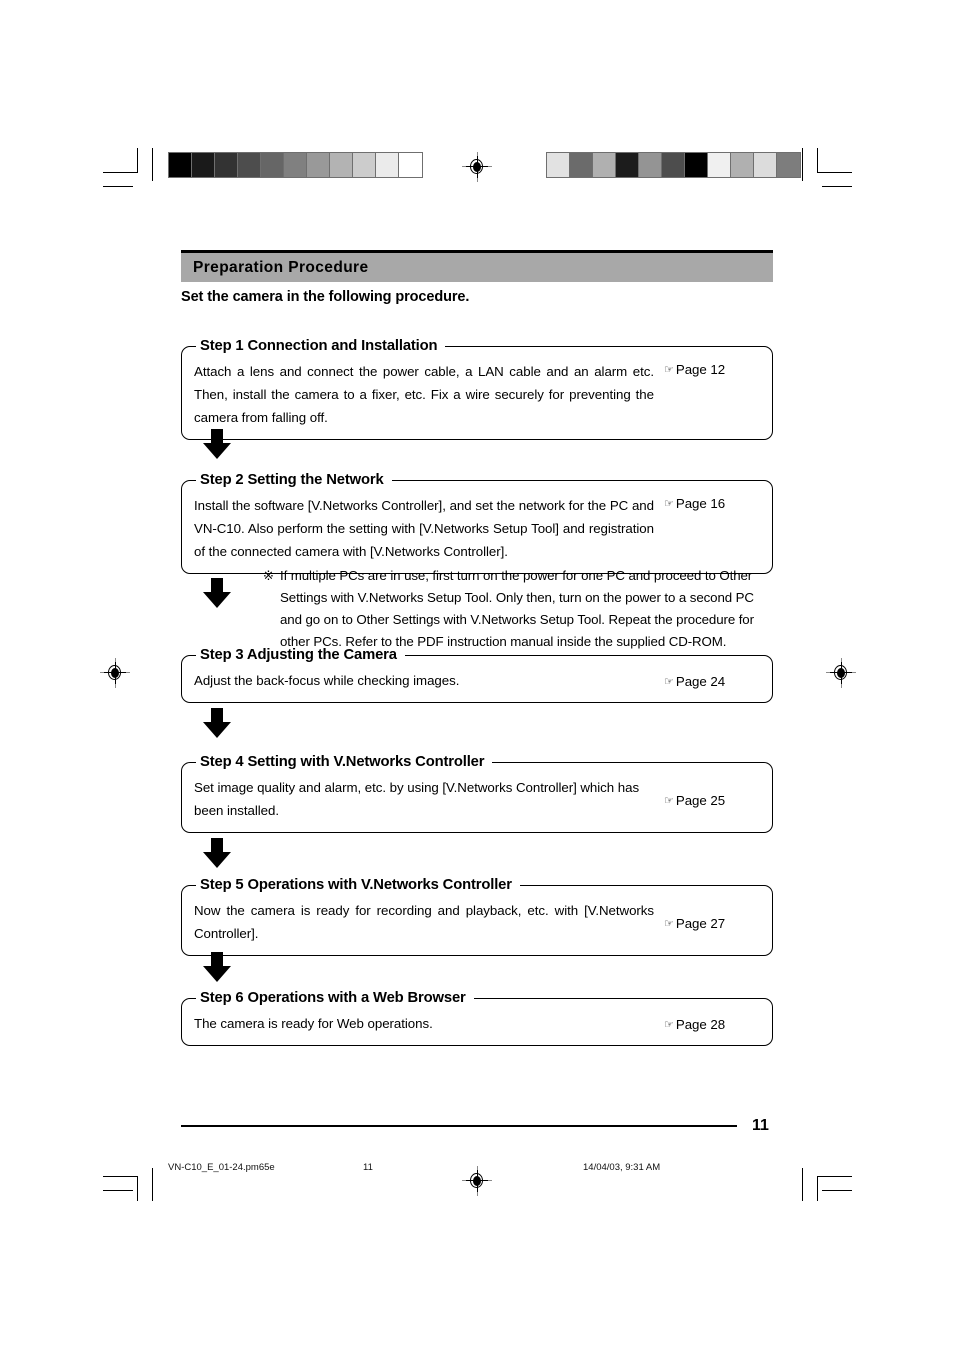 The height and width of the screenshot is (1351, 954). I want to click on trim-mark-bottom-right, so click(837, 1190).